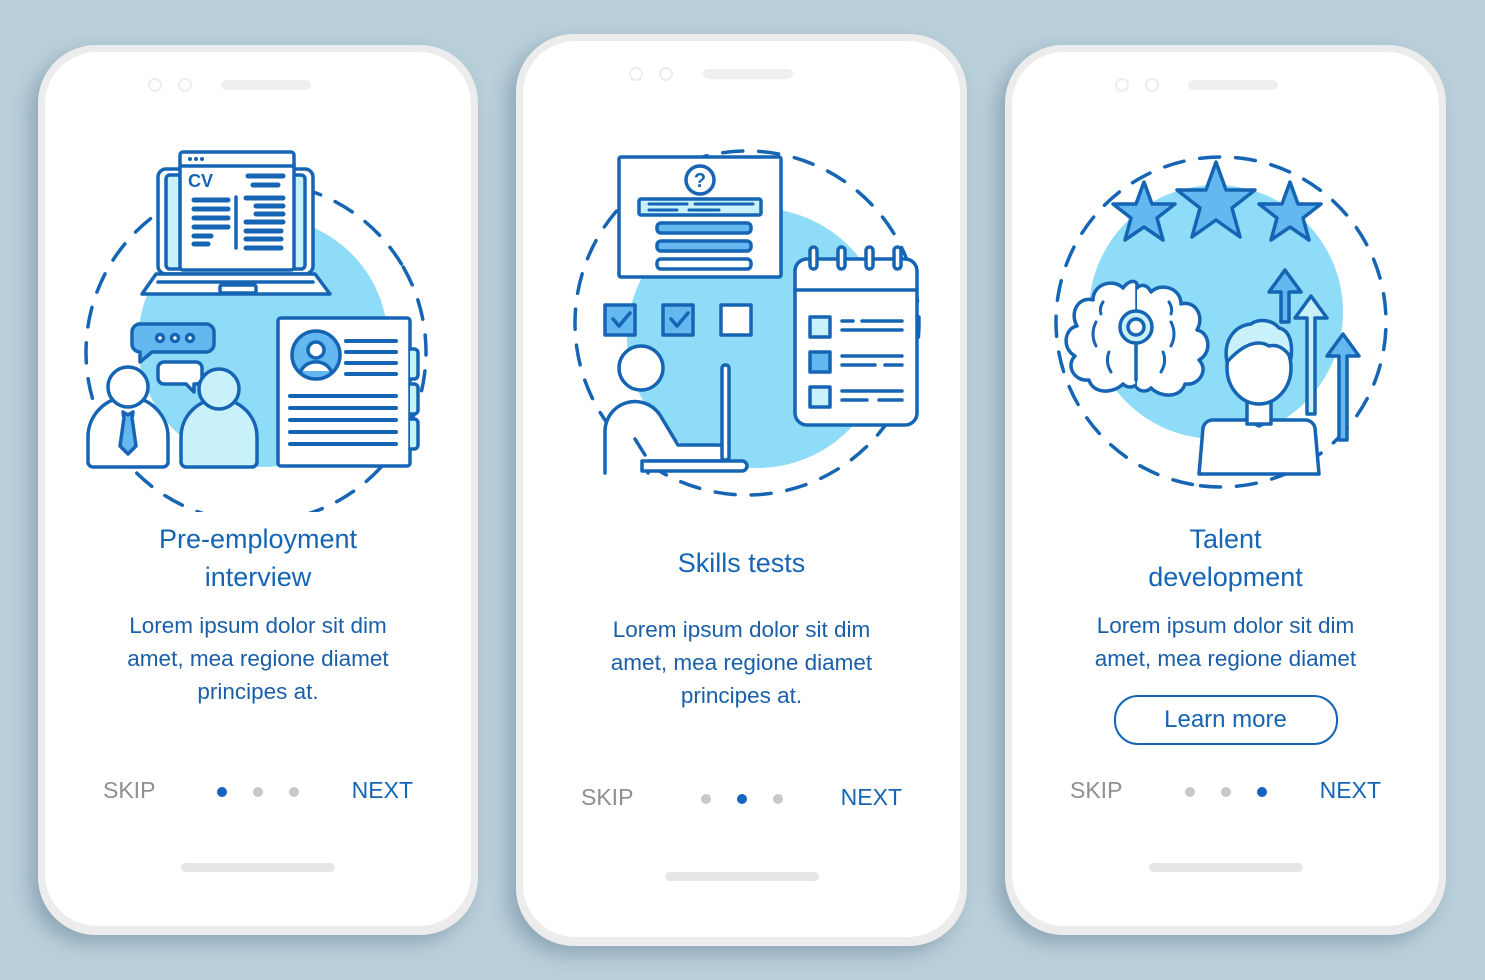 This screenshot has height=980, width=1485. I want to click on screen-title: Talent development, so click(1225, 558).